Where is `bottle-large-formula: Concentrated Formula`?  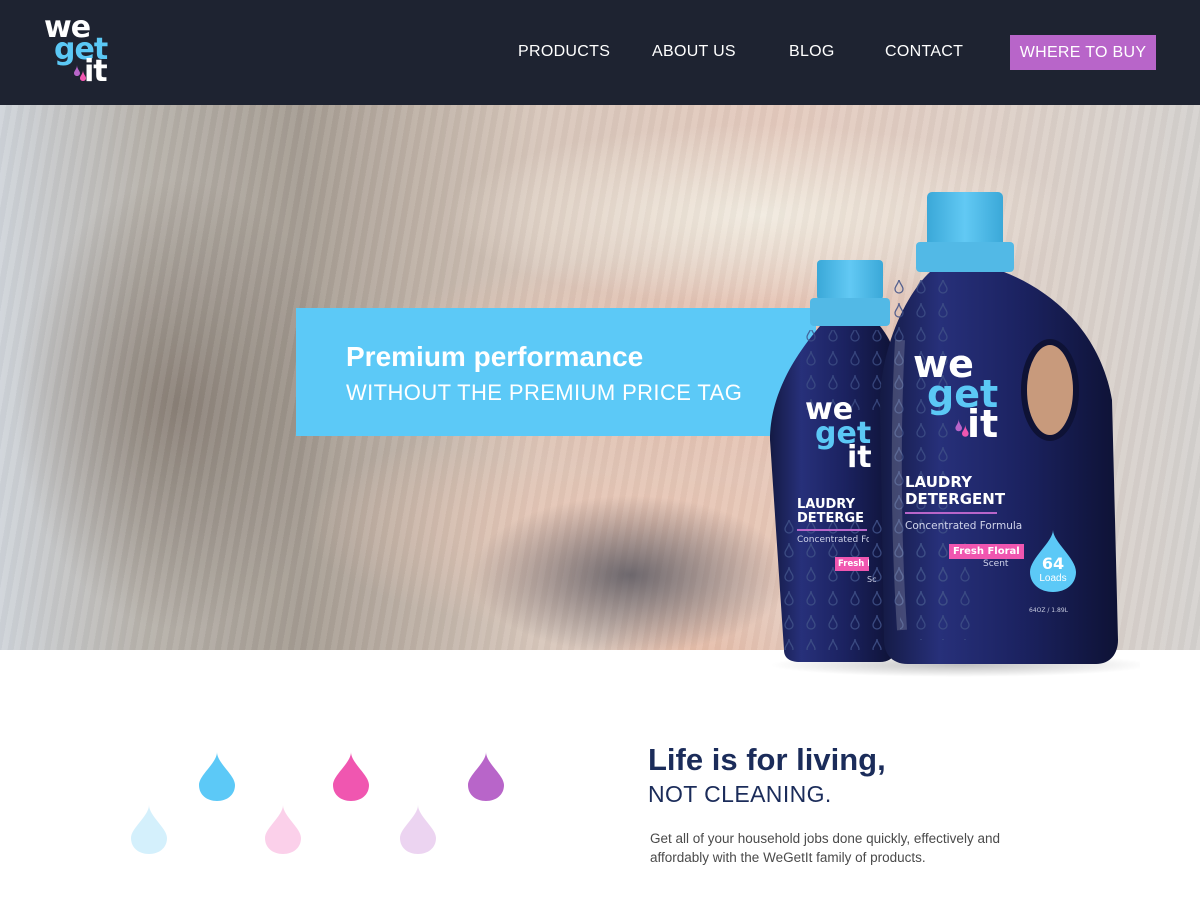
bottle-large-formula: Concentrated Formula is located at coordinates (964, 526).